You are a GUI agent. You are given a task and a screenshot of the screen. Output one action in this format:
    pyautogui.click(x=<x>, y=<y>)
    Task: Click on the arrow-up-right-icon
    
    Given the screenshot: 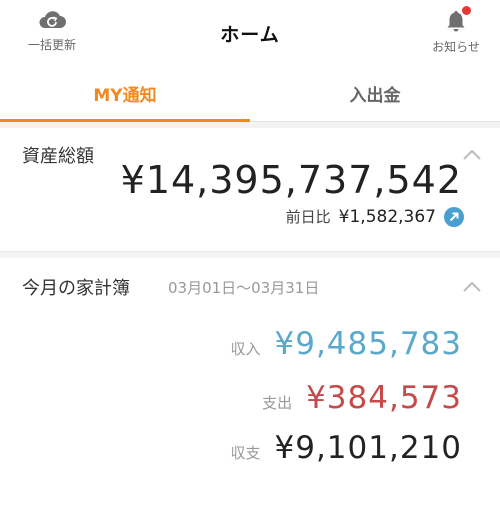 What is the action you would take?
    pyautogui.click(x=454, y=216)
    